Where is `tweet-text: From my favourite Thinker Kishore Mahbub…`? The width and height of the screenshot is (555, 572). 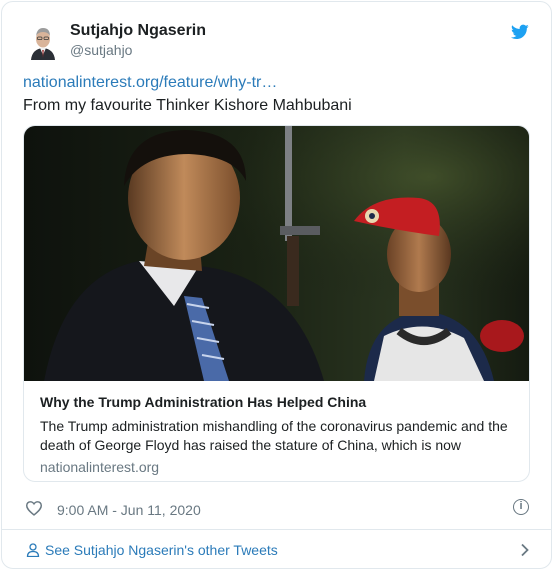
tweet-text: From my favourite Thinker Kishore Mahbub… is located at coordinates (187, 105).